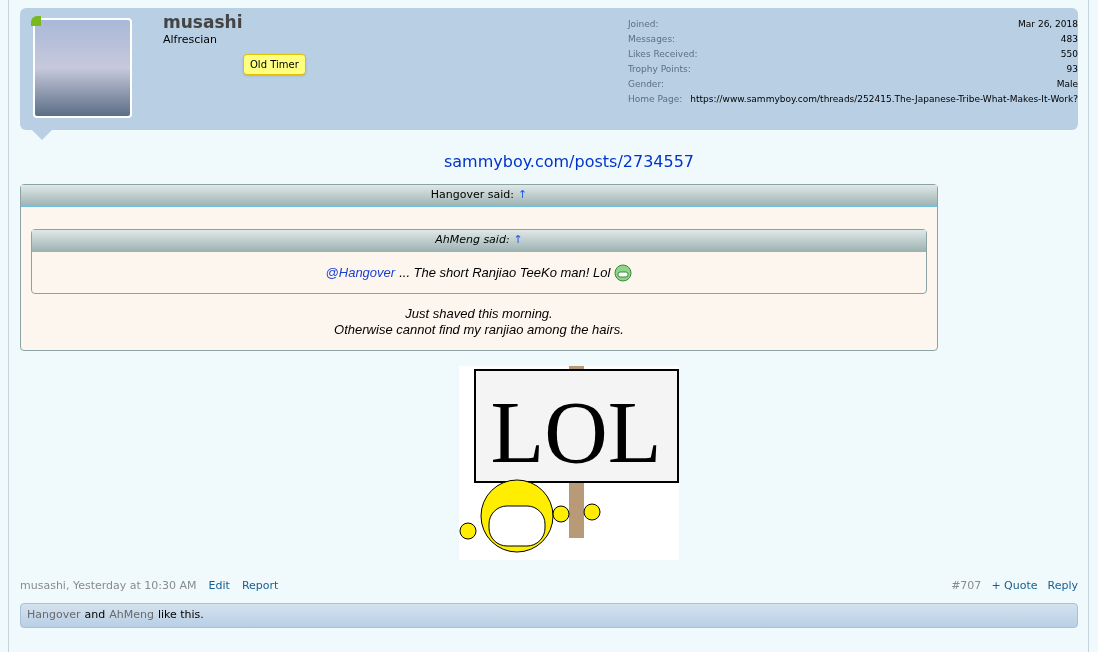  Describe the element at coordinates (655, 99) in the screenshot. I see `stat-label: Home Page:` at that location.